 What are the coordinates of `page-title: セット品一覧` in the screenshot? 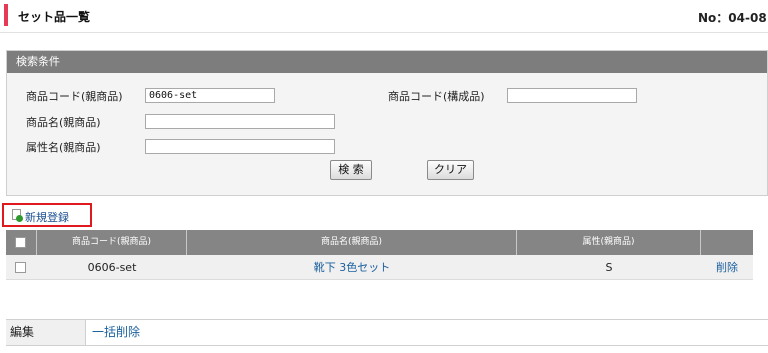 It's located at (54, 17).